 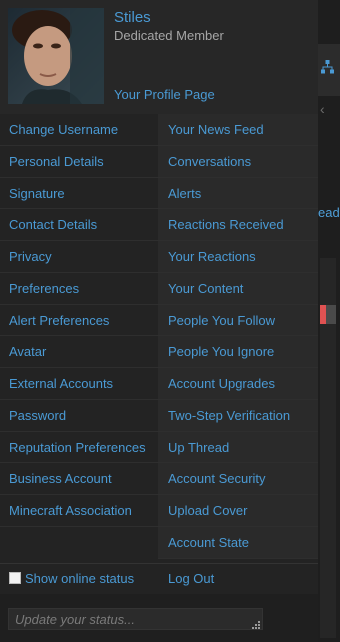 I want to click on chevron-left-icon: ‹, so click(x=327, y=109).